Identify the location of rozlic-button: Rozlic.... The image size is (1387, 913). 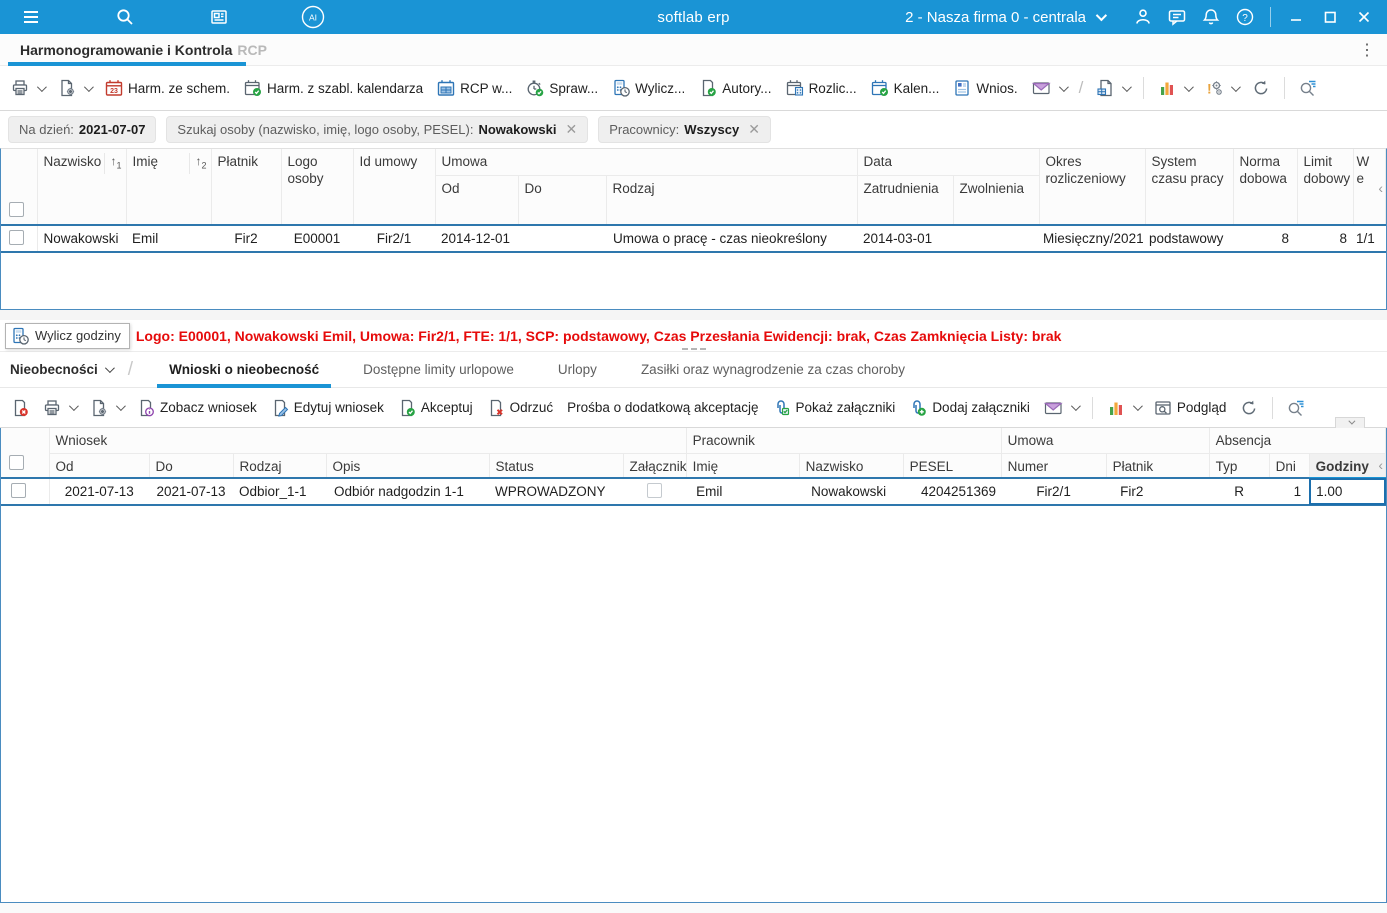
(821, 88).